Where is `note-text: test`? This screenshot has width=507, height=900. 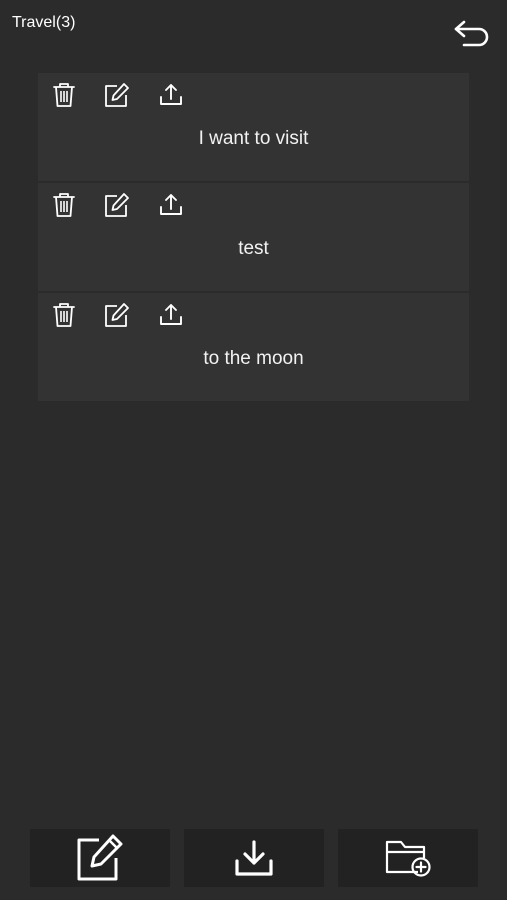 note-text: test is located at coordinates (253, 248).